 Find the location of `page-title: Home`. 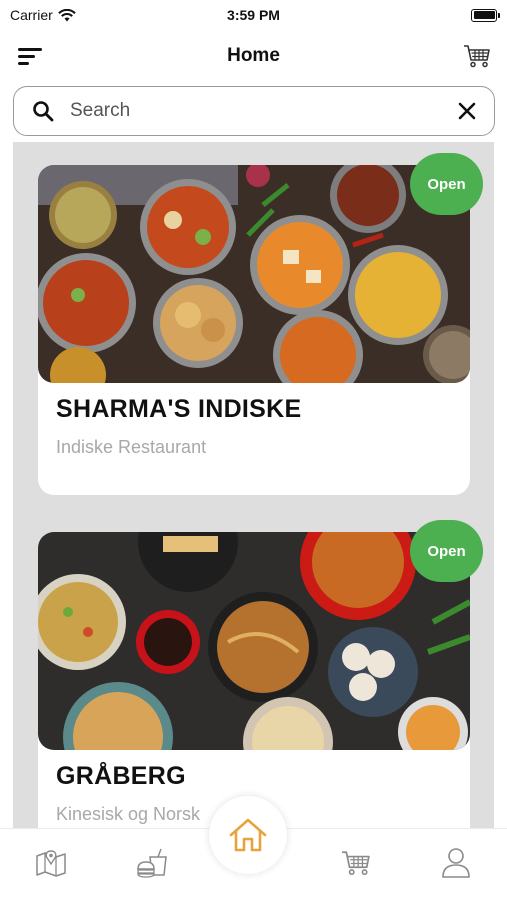

page-title: Home is located at coordinates (253, 55).